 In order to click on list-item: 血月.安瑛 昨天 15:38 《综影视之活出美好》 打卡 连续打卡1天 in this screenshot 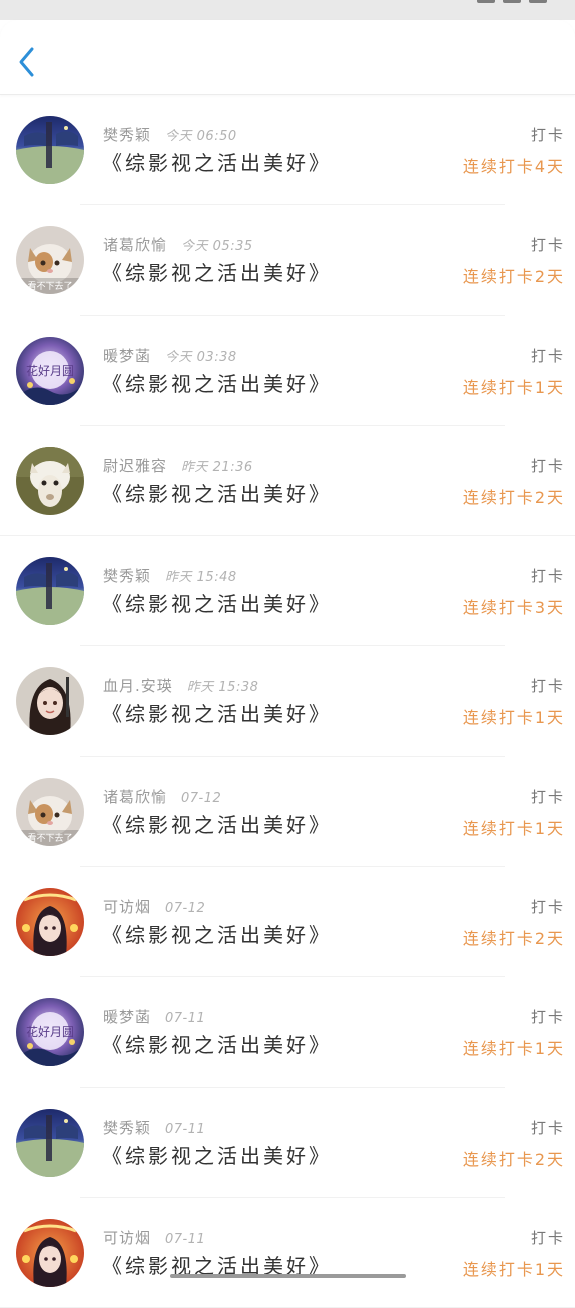, I will do `click(287, 702)`.